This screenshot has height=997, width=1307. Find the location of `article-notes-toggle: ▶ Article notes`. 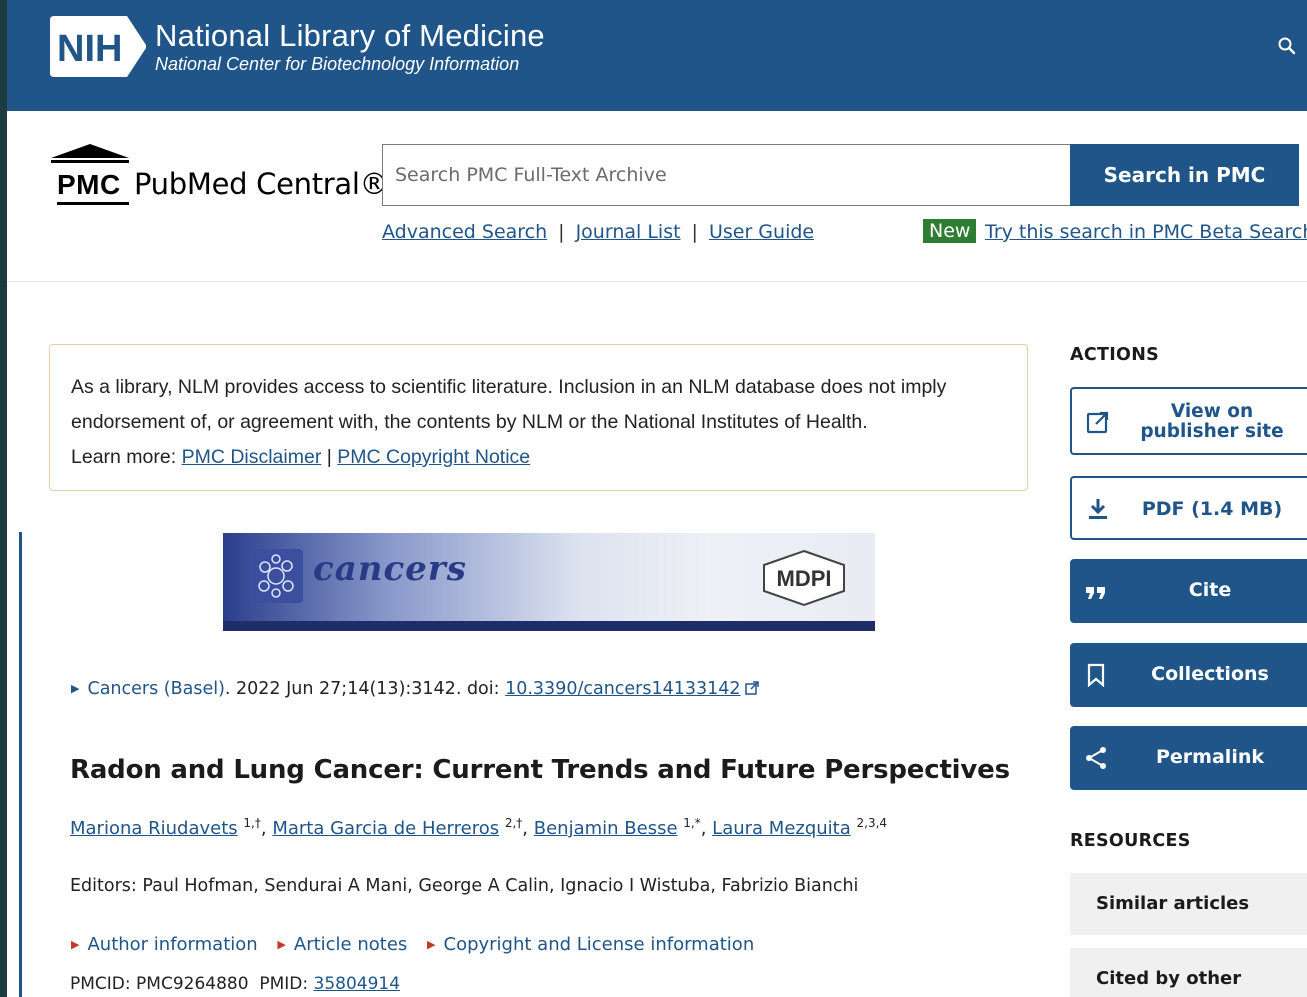

article-notes-toggle: ▶ Article notes is located at coordinates (342, 944).